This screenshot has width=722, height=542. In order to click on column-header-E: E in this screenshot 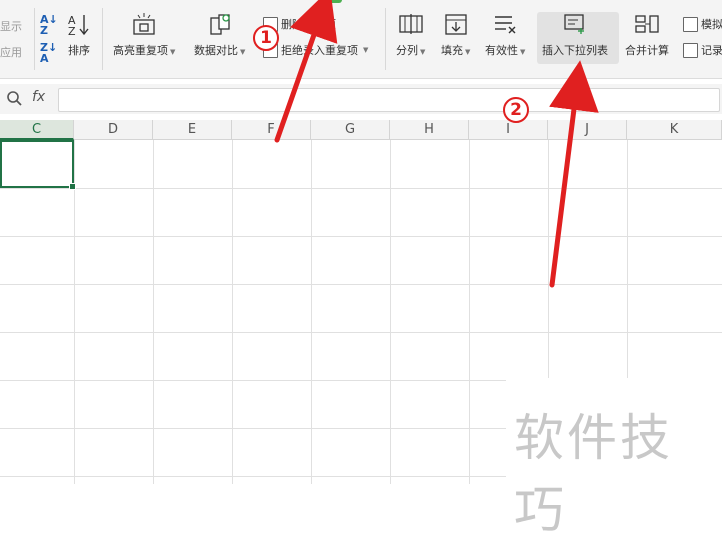, I will do `click(192, 130)`.